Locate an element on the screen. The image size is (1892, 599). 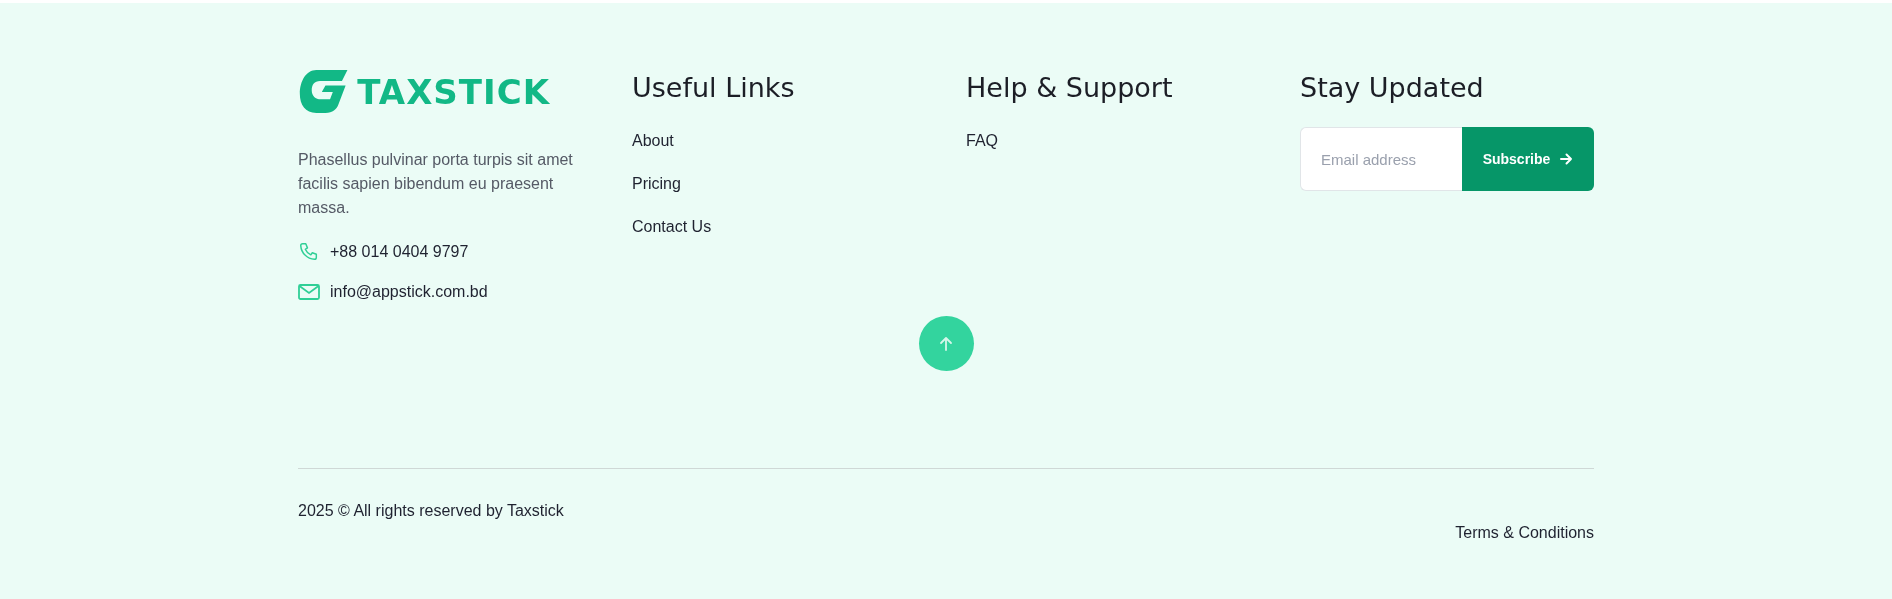
copyright-text: 2025 © All rights reserved by Taxstick is located at coordinates (431, 511).